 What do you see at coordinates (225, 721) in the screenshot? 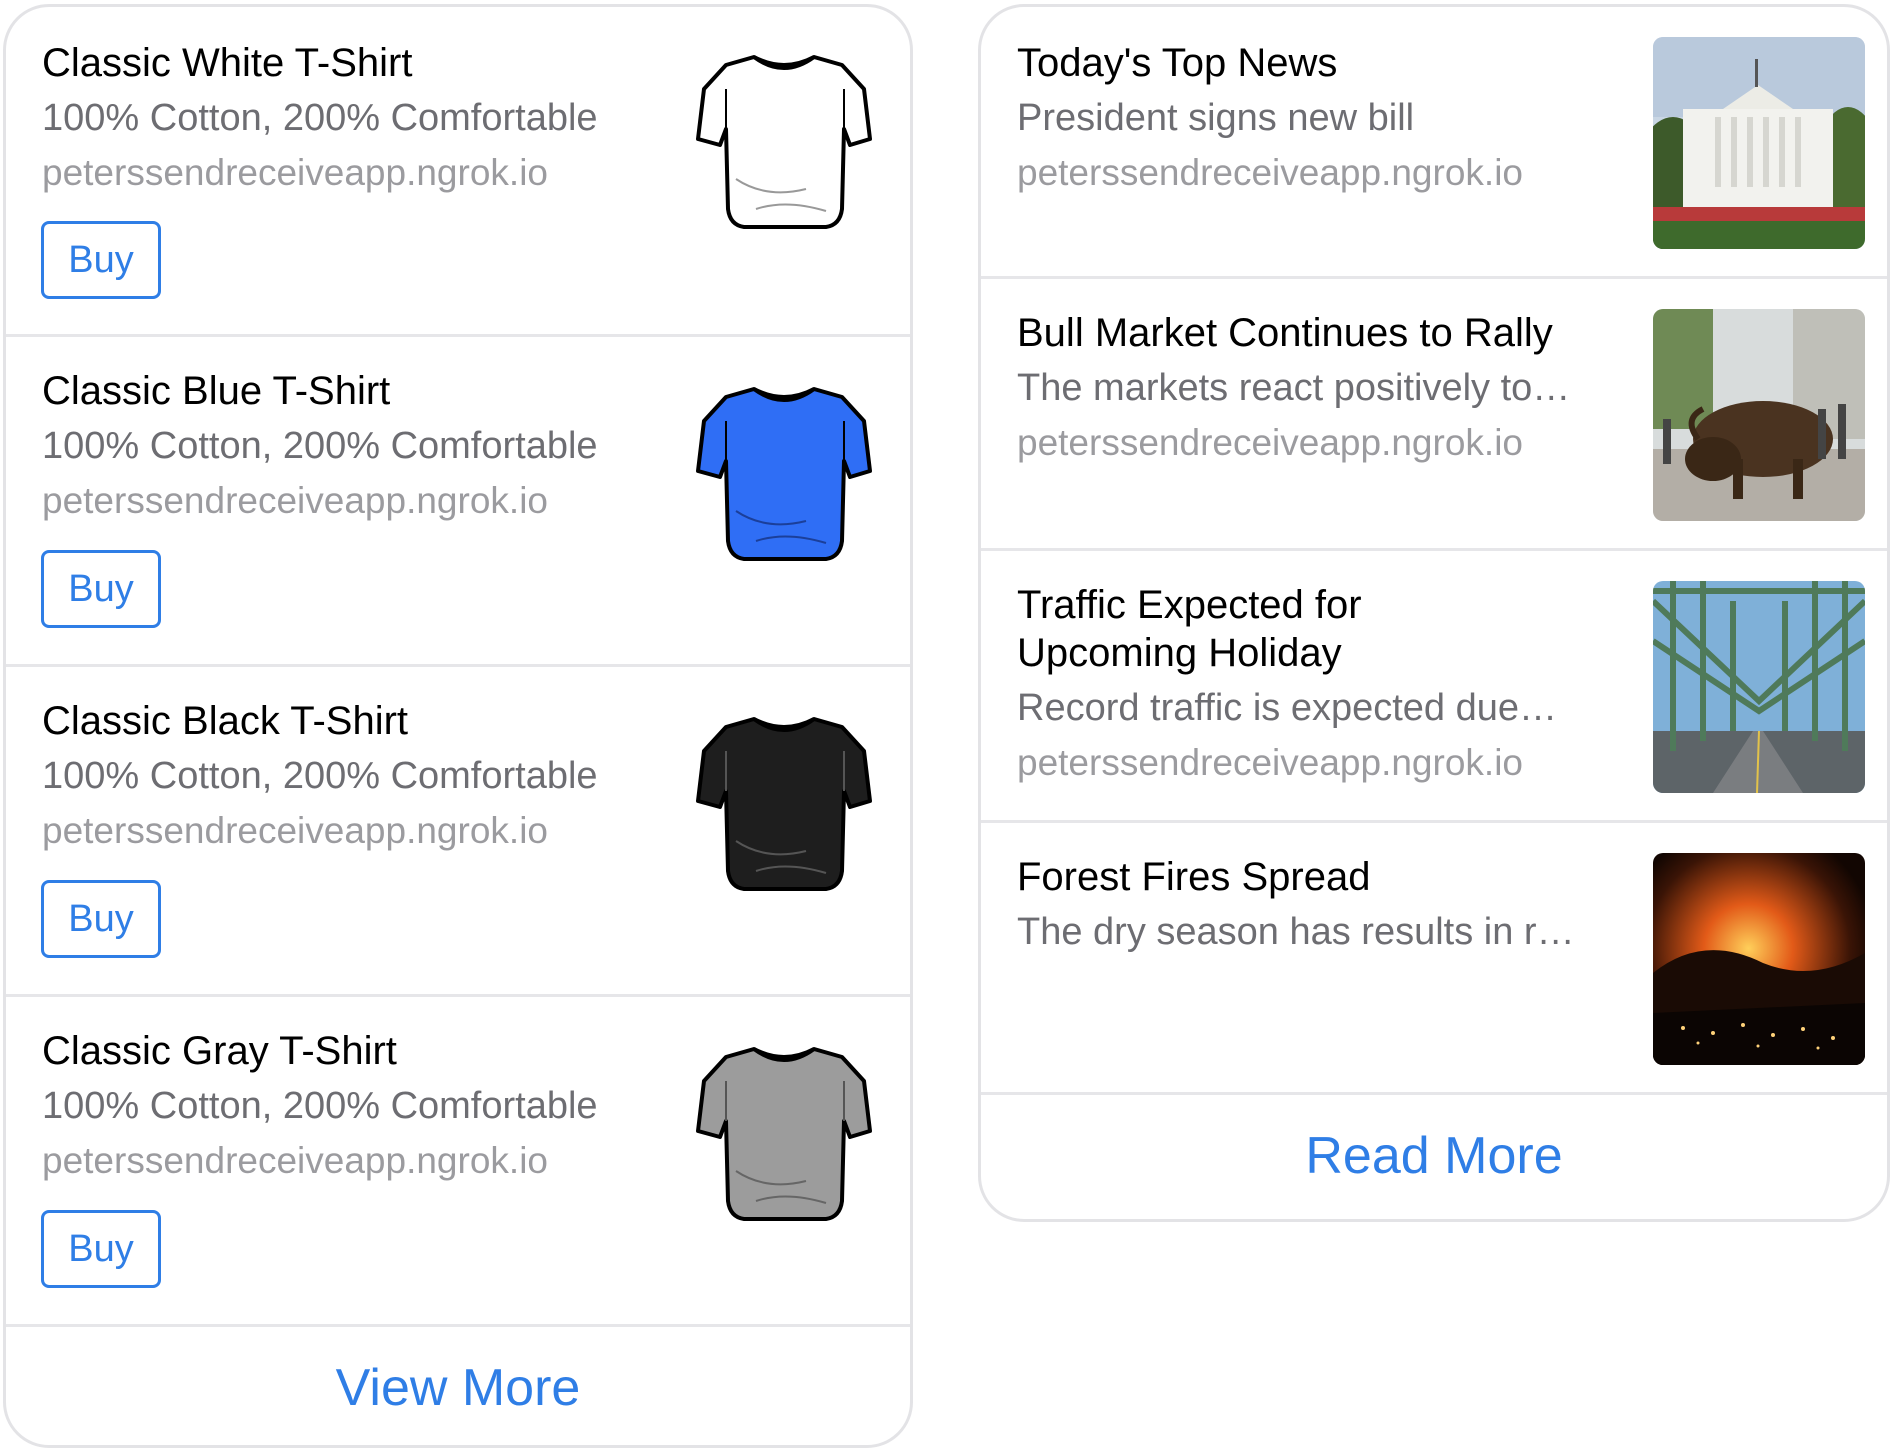
I see `item-title: Classic Black T-Shirt` at bounding box center [225, 721].